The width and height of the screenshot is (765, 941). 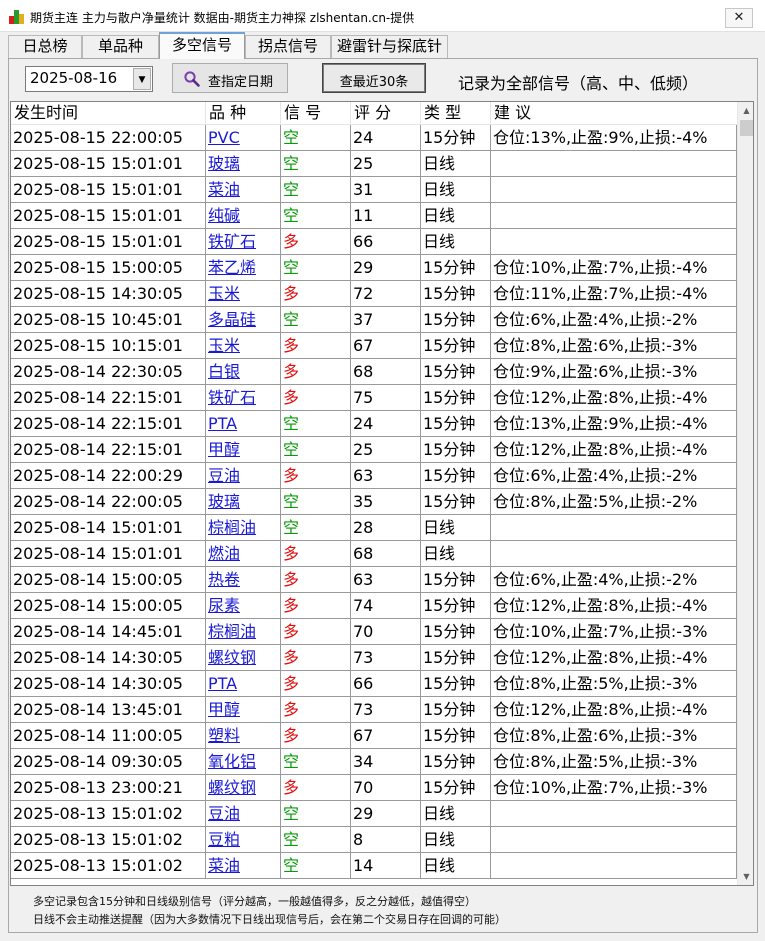 What do you see at coordinates (456, 113) in the screenshot?
I see `col-header-type: 类 型` at bounding box center [456, 113].